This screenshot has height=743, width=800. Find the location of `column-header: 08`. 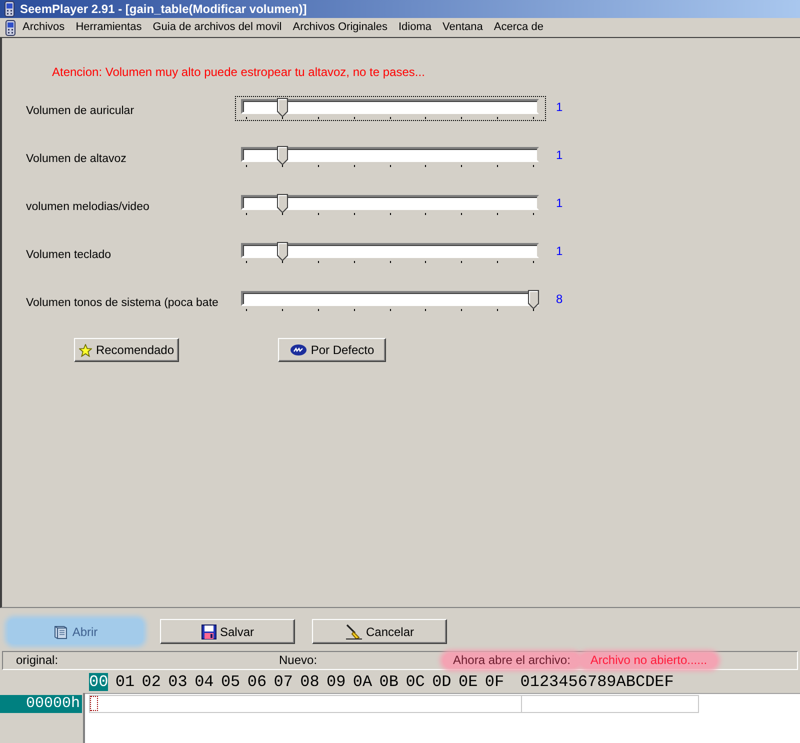

column-header: 08 is located at coordinates (310, 681).